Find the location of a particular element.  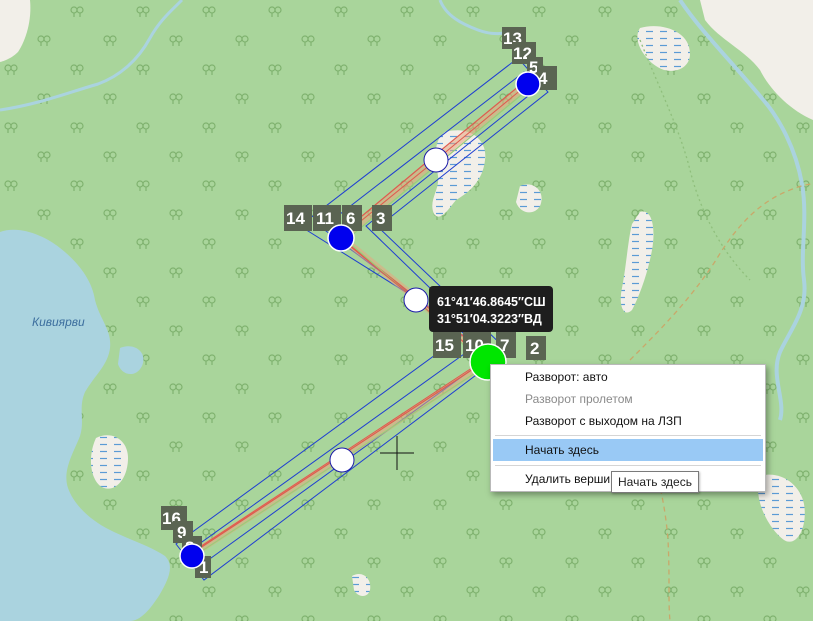

svg-text: 11 is located at coordinates (325, 218).